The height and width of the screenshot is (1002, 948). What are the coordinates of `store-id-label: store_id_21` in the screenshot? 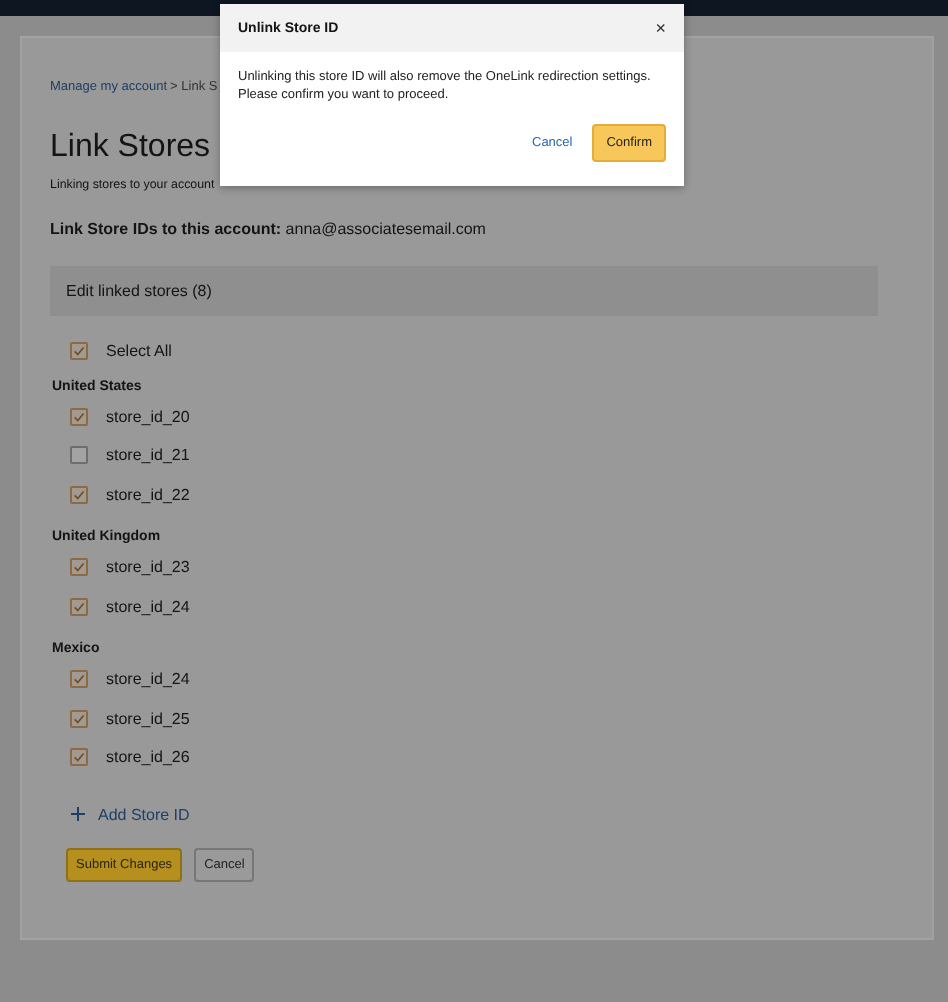 It's located at (148, 455).